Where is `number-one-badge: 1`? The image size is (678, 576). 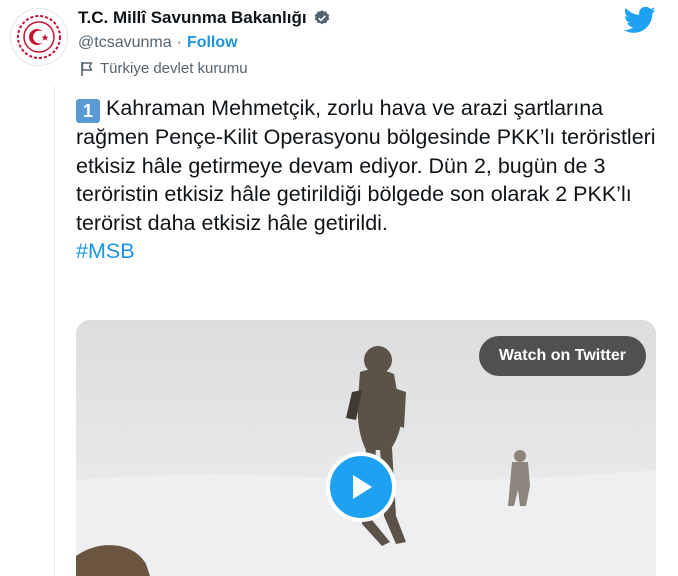
number-one-badge: 1 is located at coordinates (88, 111).